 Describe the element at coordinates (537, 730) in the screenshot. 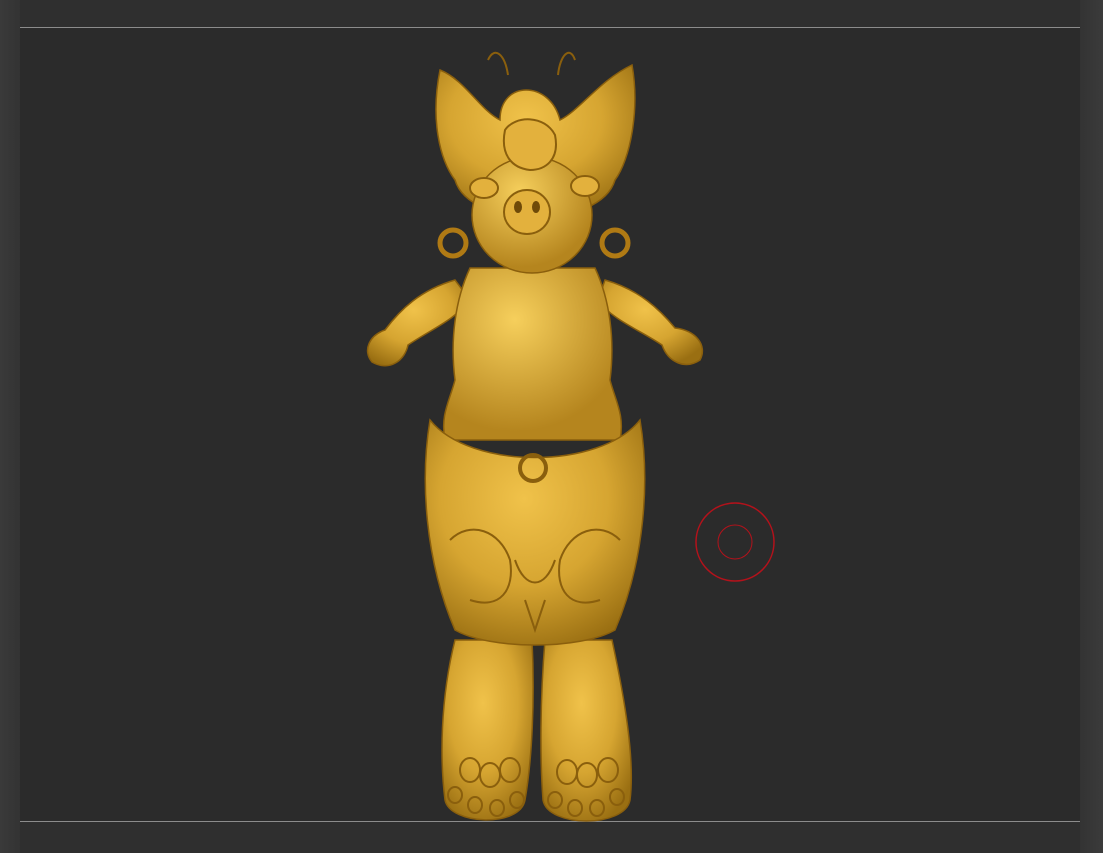

I see `model-legs` at that location.